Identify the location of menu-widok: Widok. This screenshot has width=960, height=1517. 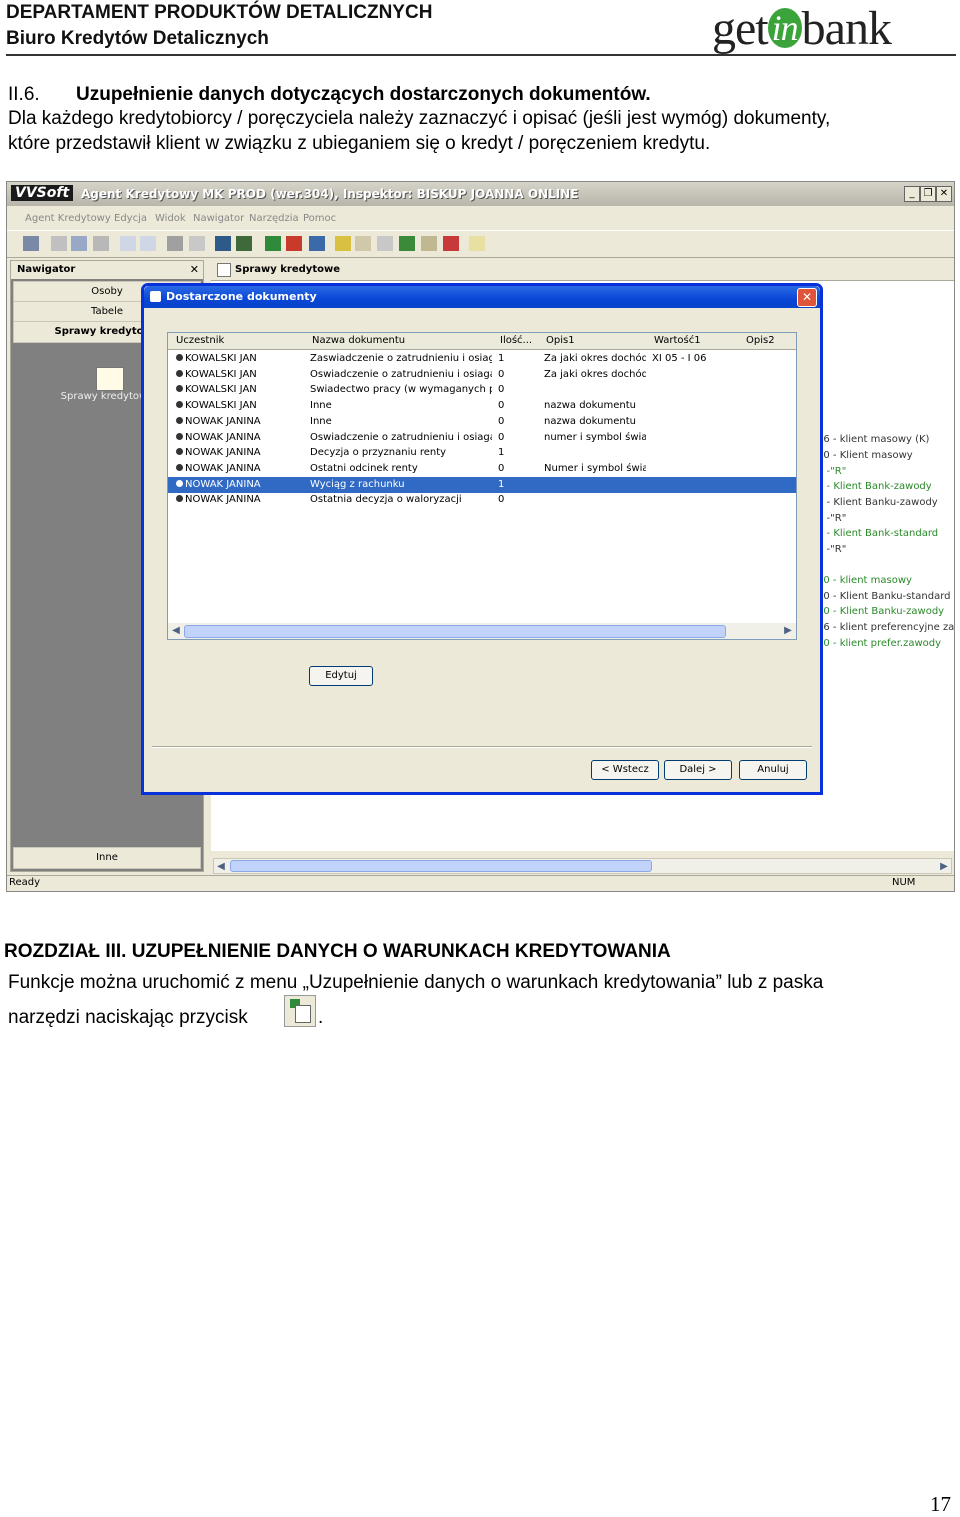
(170, 218).